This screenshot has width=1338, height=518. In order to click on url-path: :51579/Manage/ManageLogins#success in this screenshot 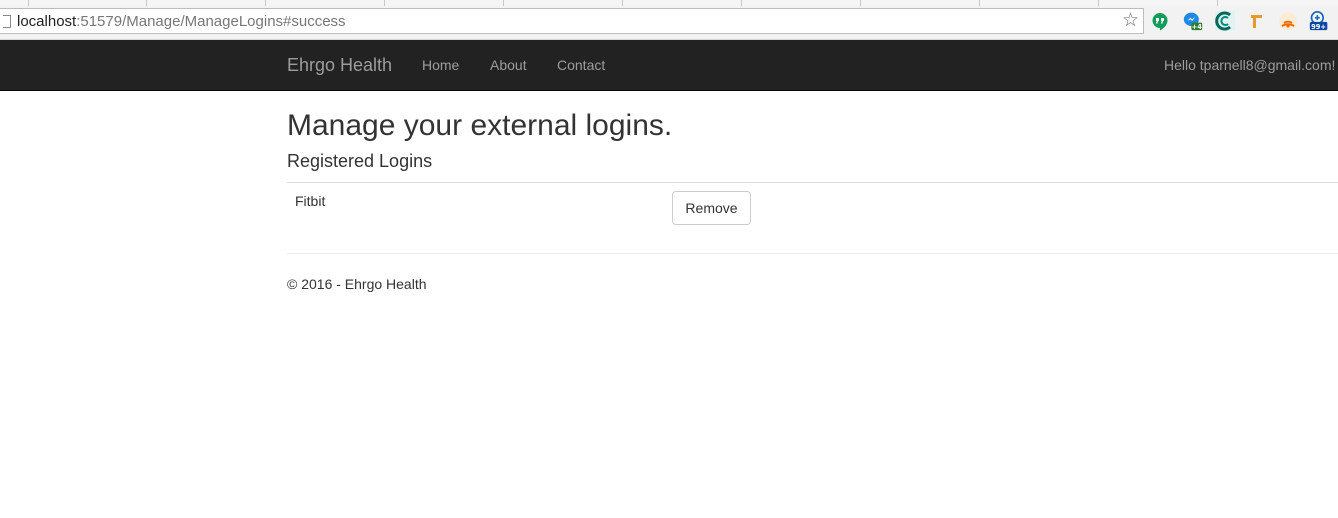, I will do `click(211, 21)`.